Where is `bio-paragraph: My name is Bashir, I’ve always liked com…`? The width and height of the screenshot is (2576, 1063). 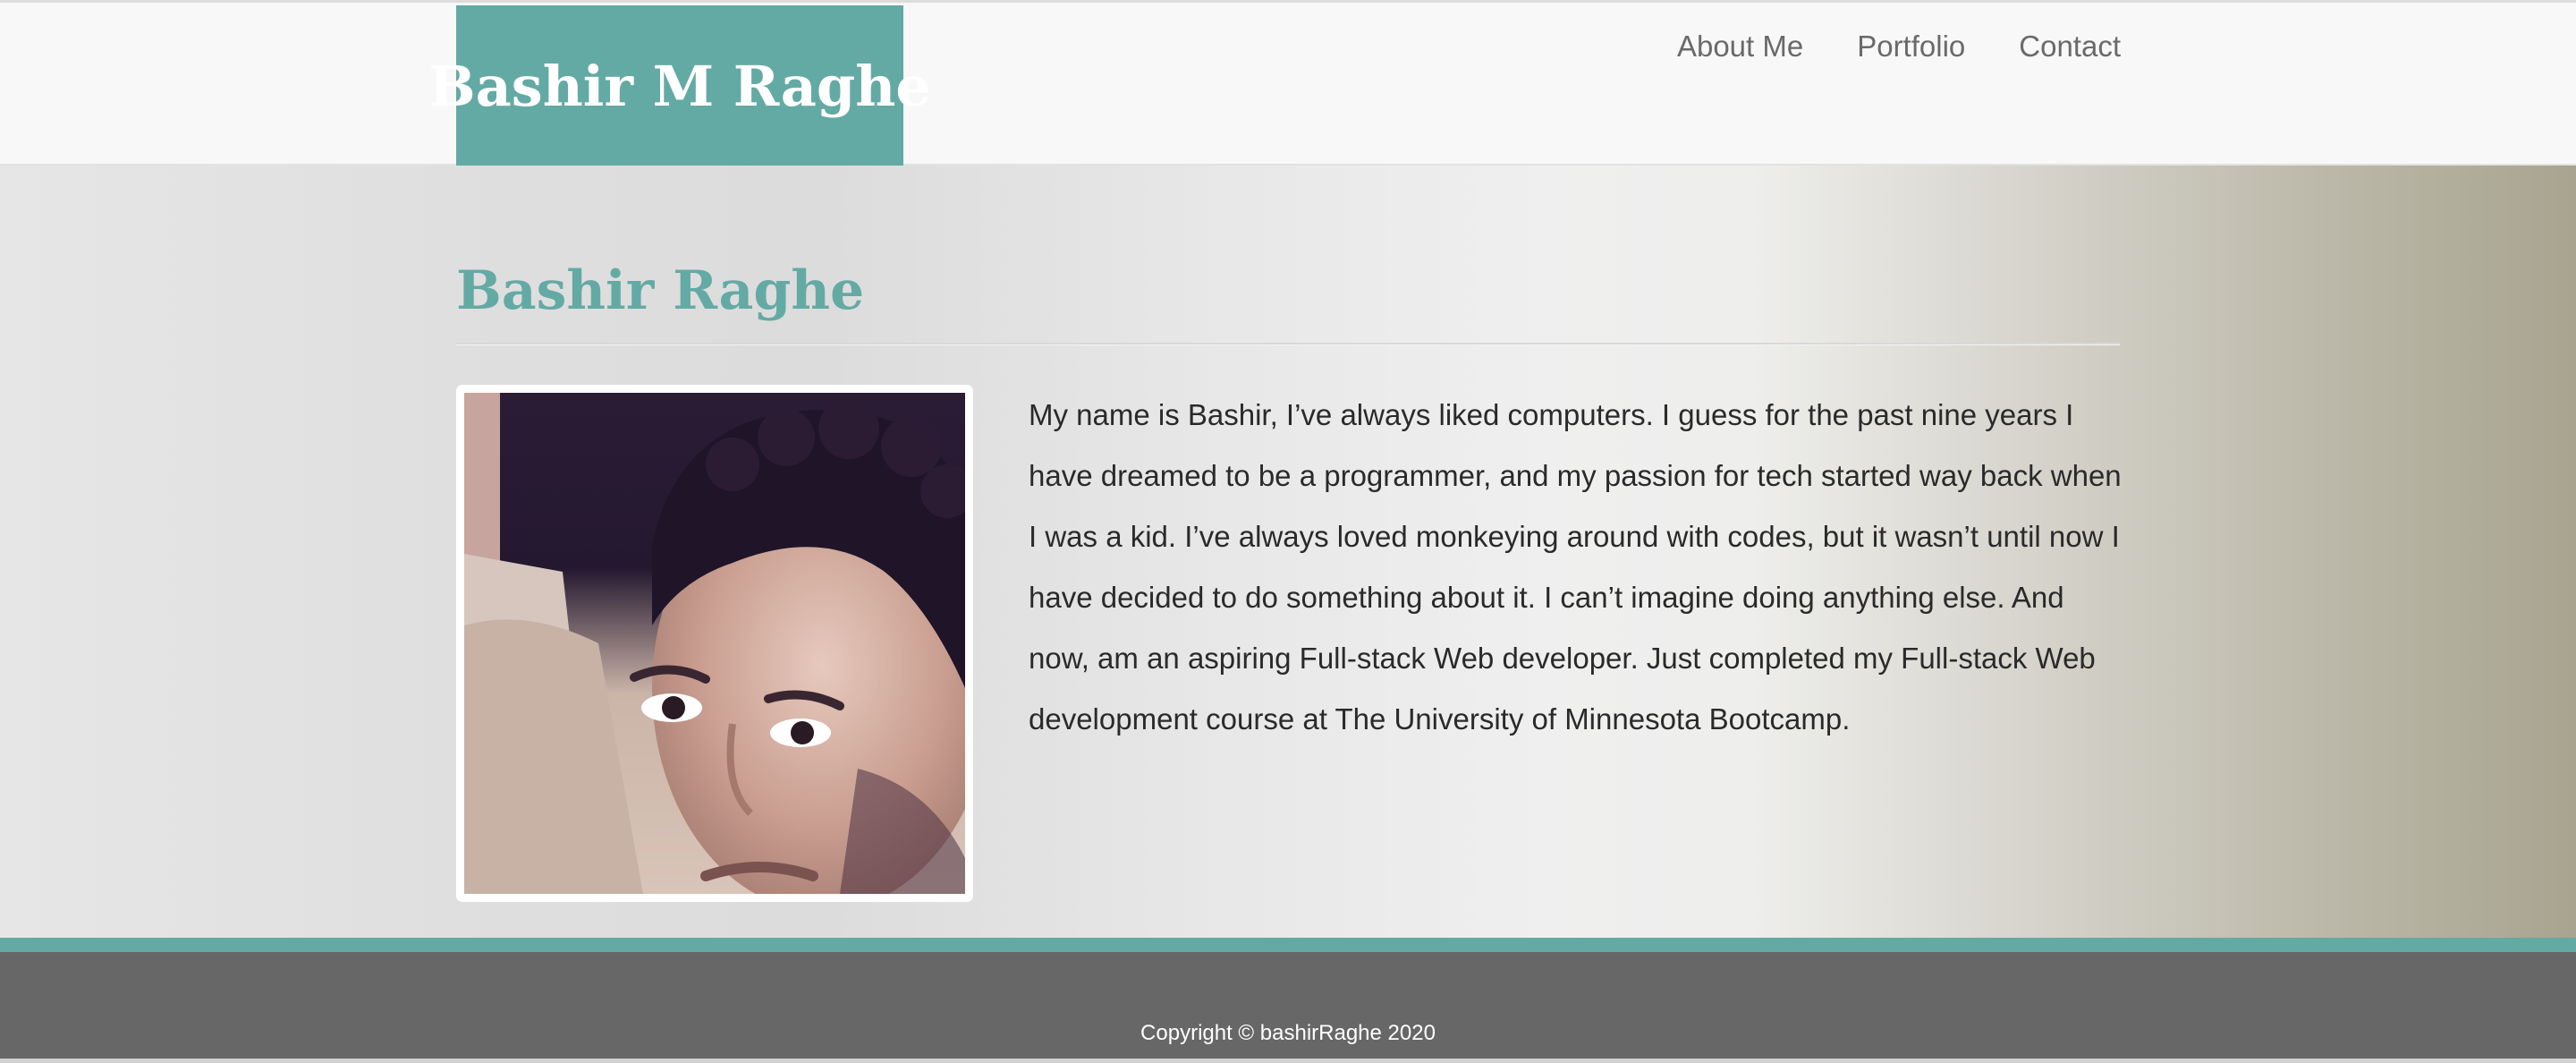 bio-paragraph: My name is Bashir, I’ve always liked com… is located at coordinates (1575, 567).